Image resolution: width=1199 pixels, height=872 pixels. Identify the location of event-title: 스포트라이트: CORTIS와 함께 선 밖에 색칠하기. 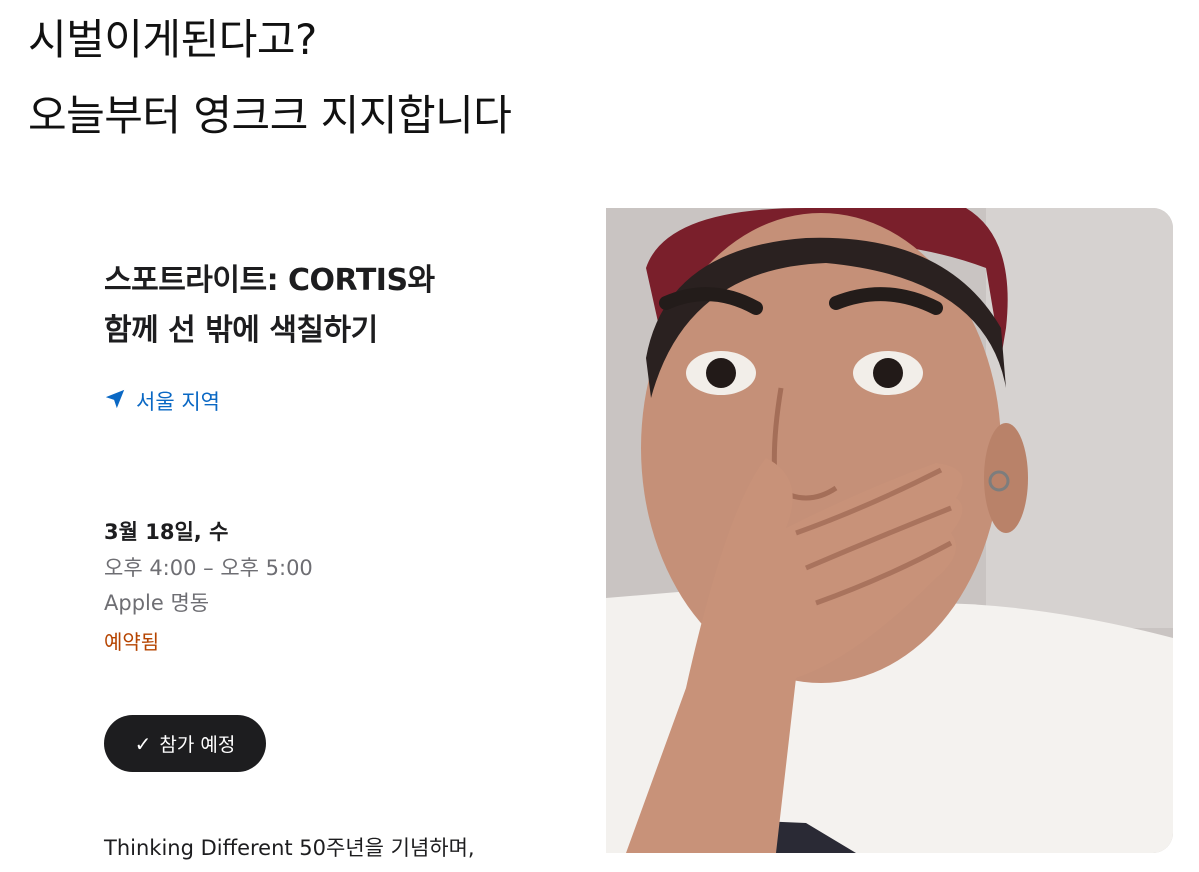
(339, 306).